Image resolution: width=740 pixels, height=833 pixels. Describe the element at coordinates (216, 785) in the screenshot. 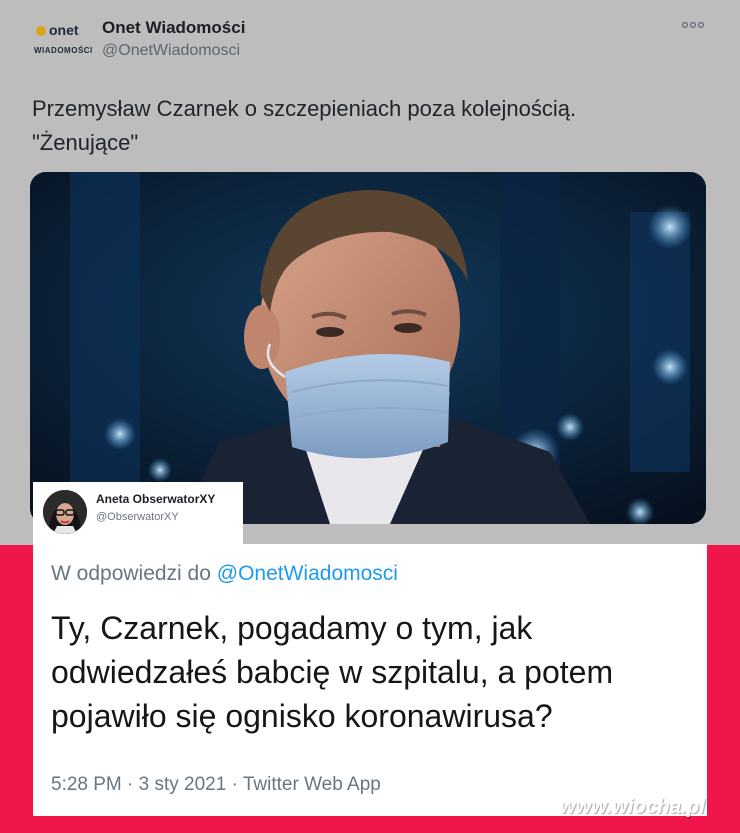

I see `reply-timestamp-meta: 5:28 PM · 3 sty 2021 · Twitter Web App` at that location.